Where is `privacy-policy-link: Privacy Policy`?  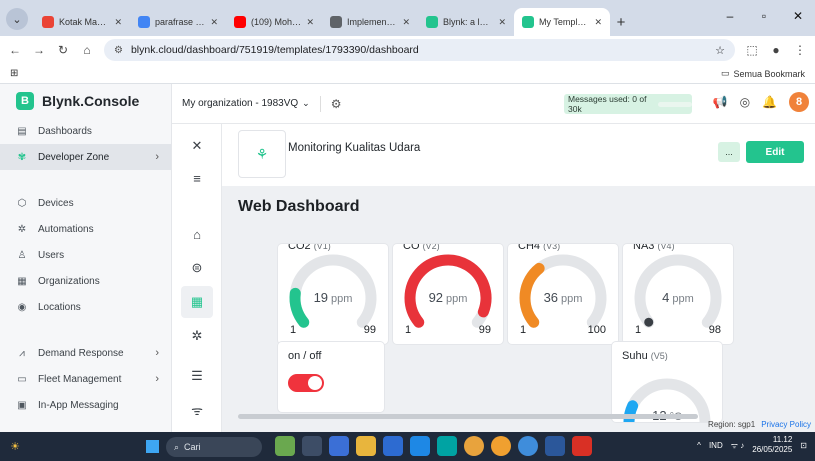 privacy-policy-link: Privacy Policy is located at coordinates (786, 424).